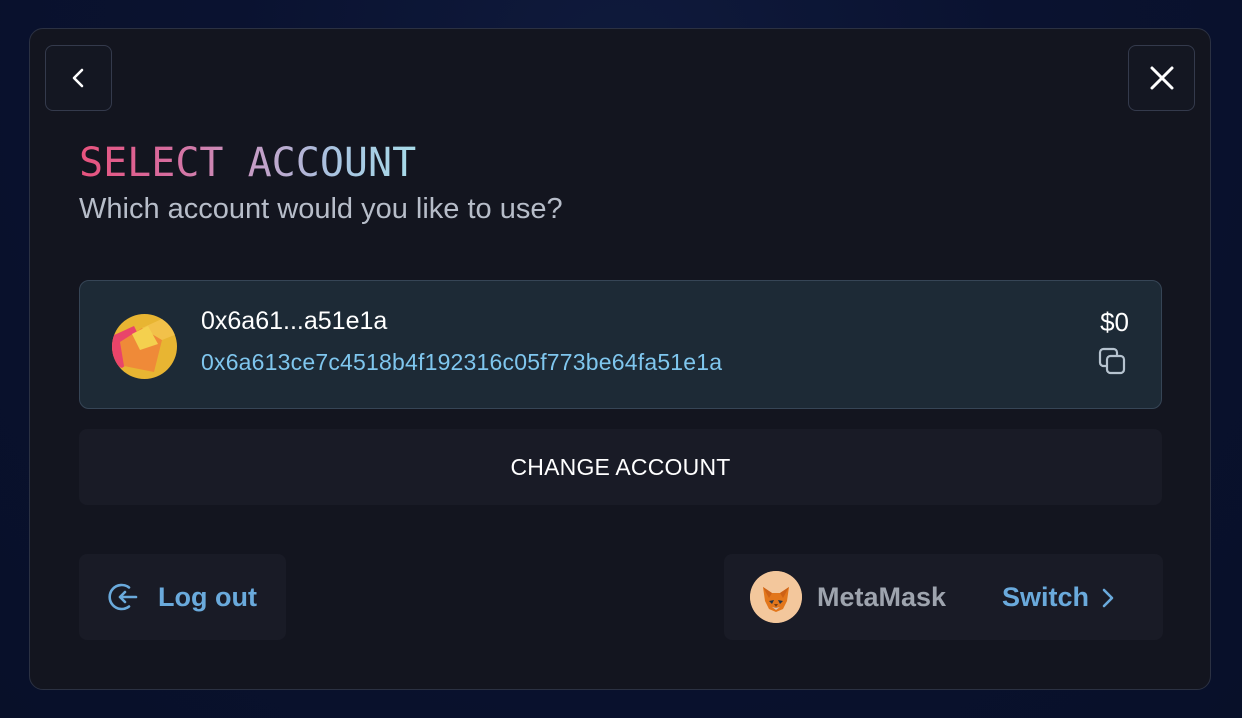 Image resolution: width=1242 pixels, height=718 pixels. What do you see at coordinates (1112, 361) in the screenshot?
I see `copy-icon` at bounding box center [1112, 361].